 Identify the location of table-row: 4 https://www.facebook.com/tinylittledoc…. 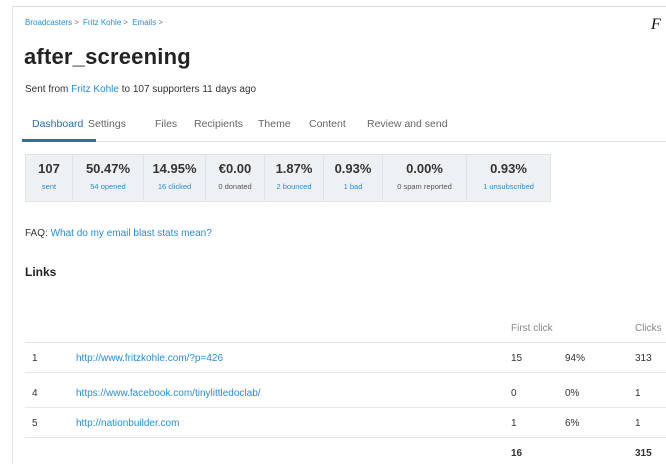
(345, 393).